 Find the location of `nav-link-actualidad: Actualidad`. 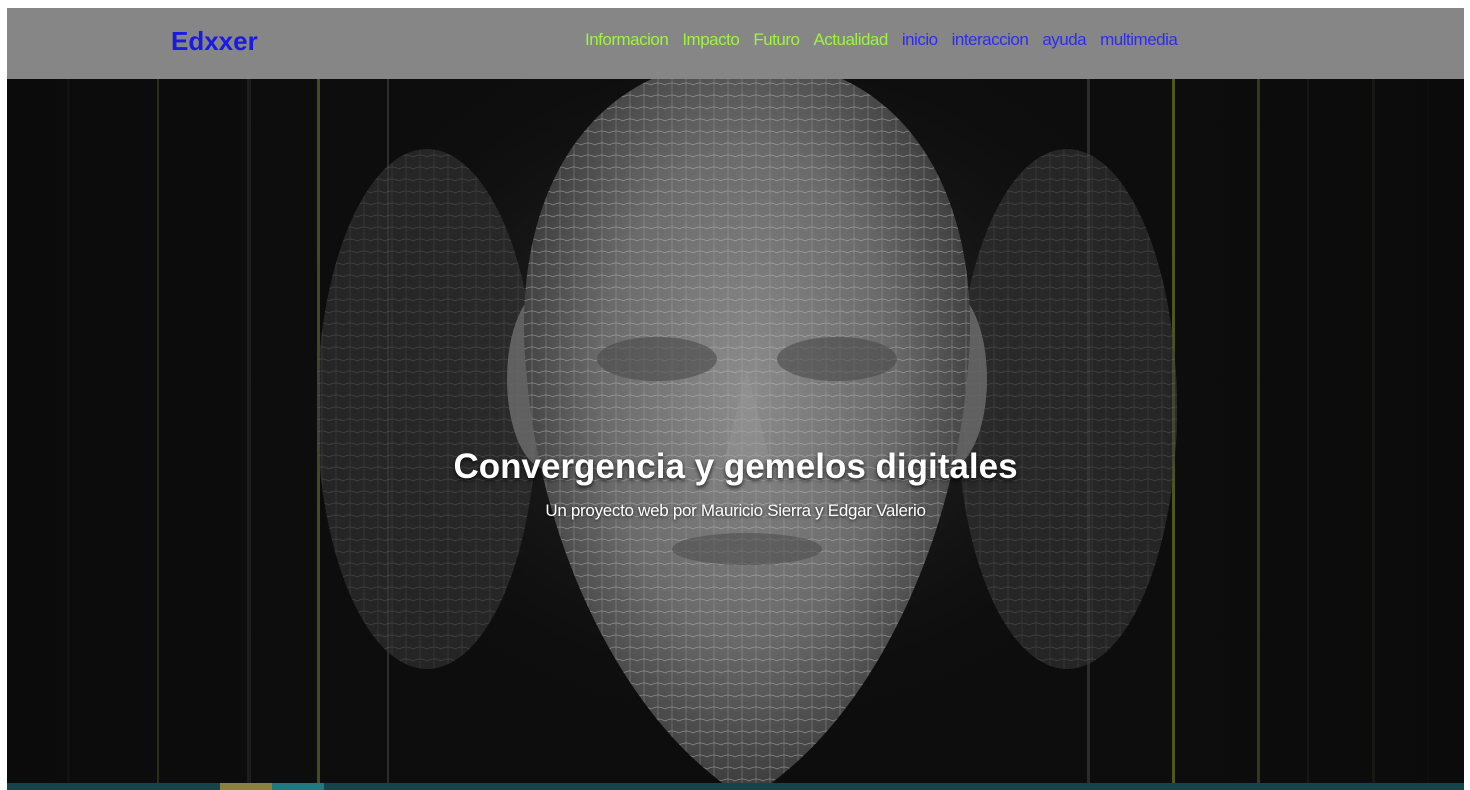

nav-link-actualidad: Actualidad is located at coordinates (850, 40).